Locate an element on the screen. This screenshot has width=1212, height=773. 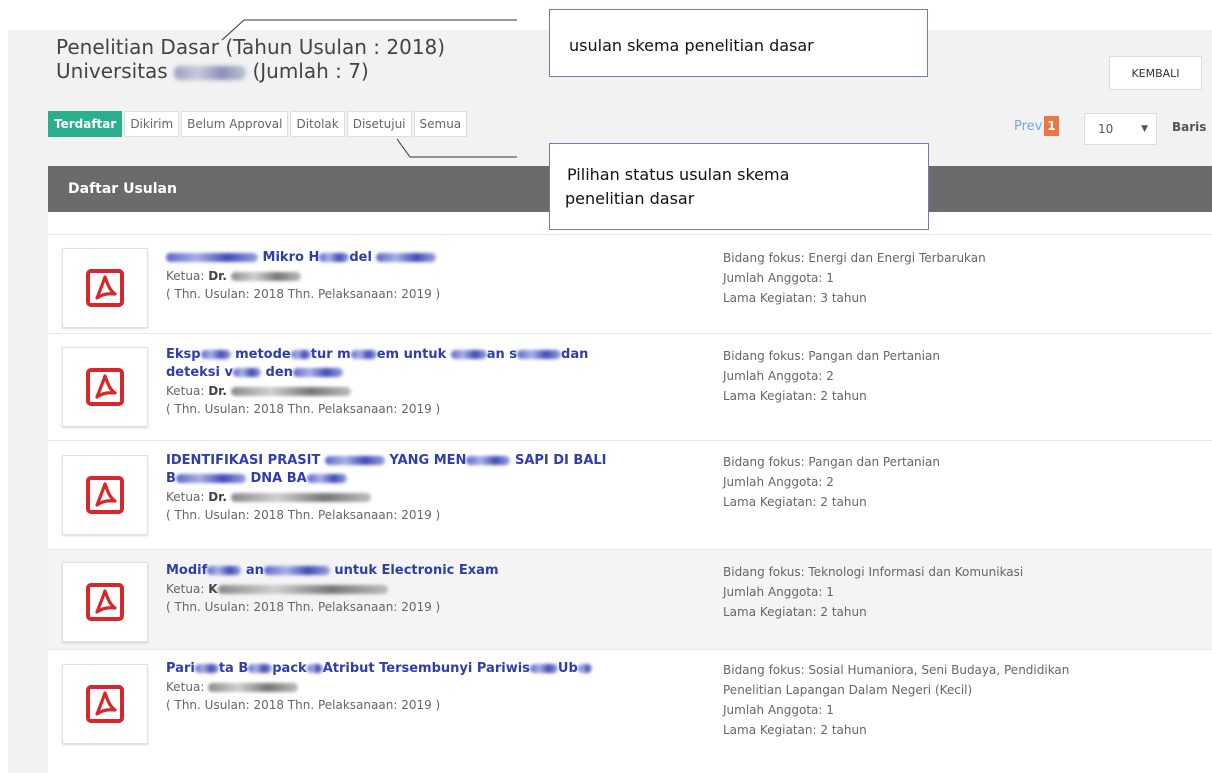
annotation-callout: usulan skema penelitian dasar is located at coordinates (738, 43).